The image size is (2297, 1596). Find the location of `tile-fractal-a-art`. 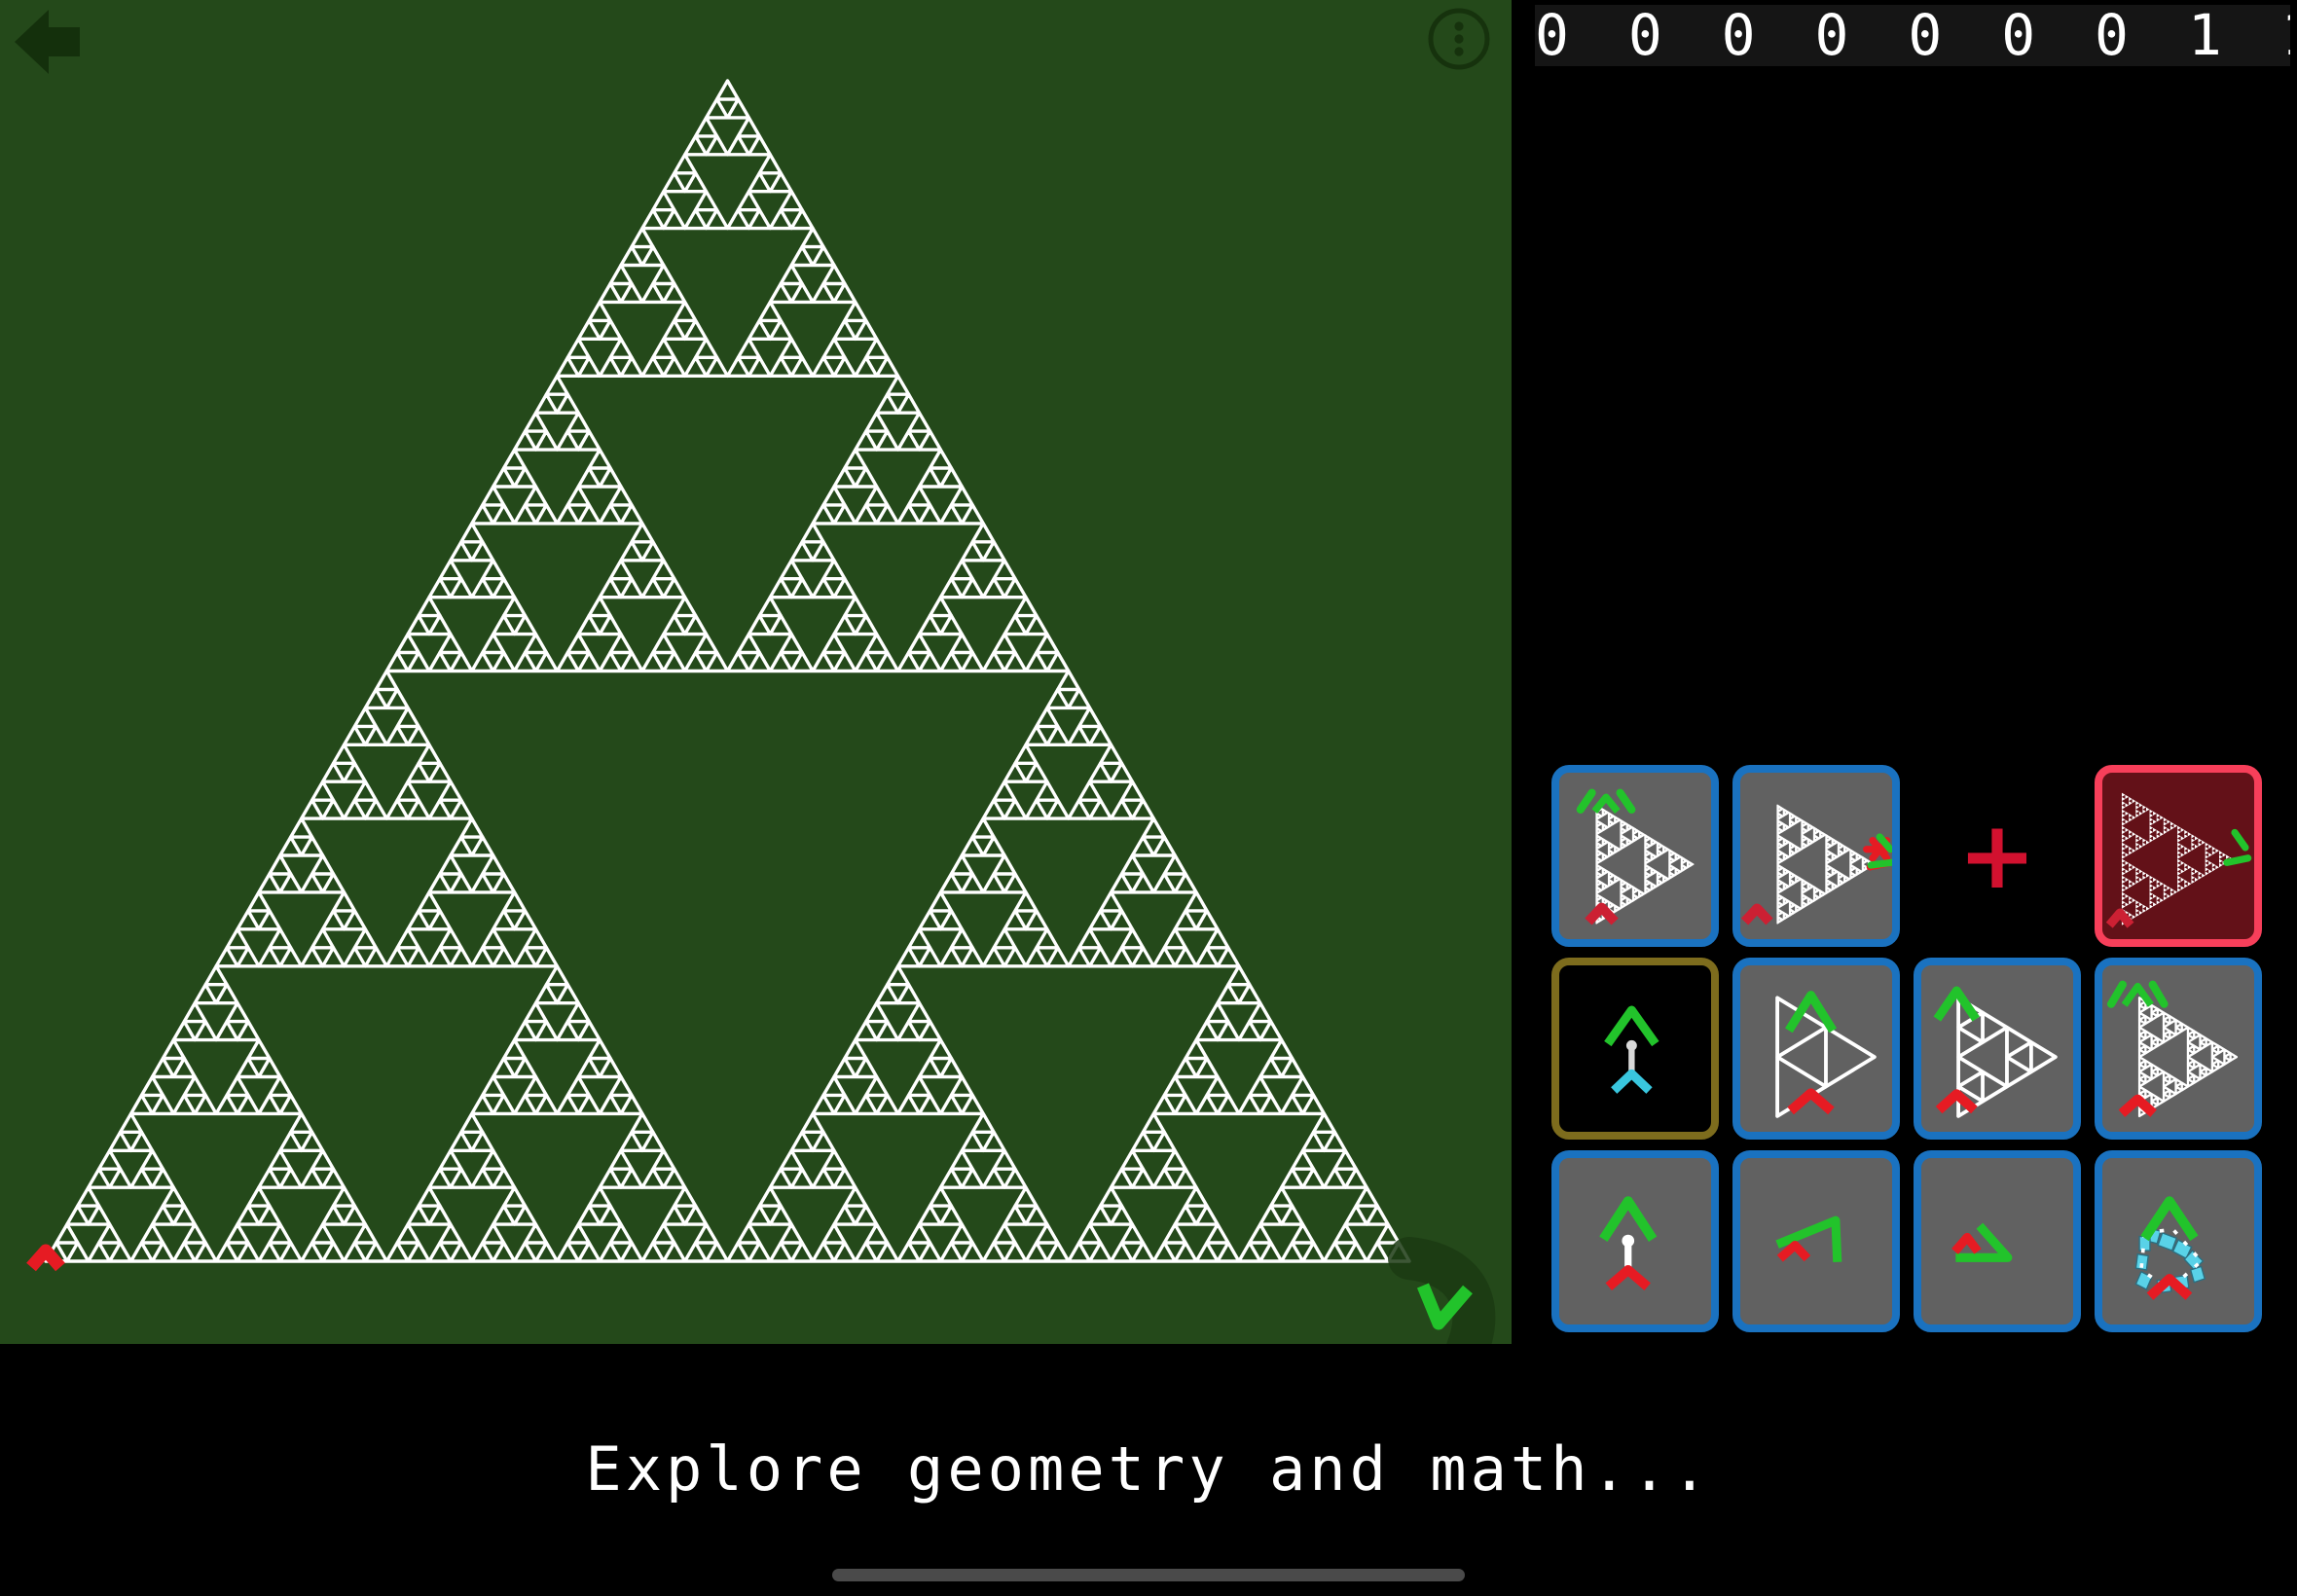

tile-fractal-a-art is located at coordinates (1635, 856).